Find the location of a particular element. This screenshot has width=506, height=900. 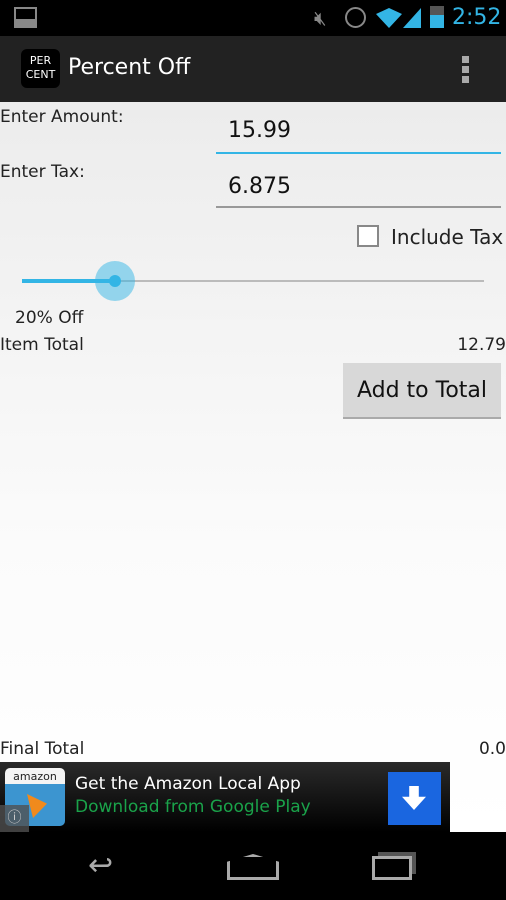

amount-label: Enter Amount: is located at coordinates (62, 117).